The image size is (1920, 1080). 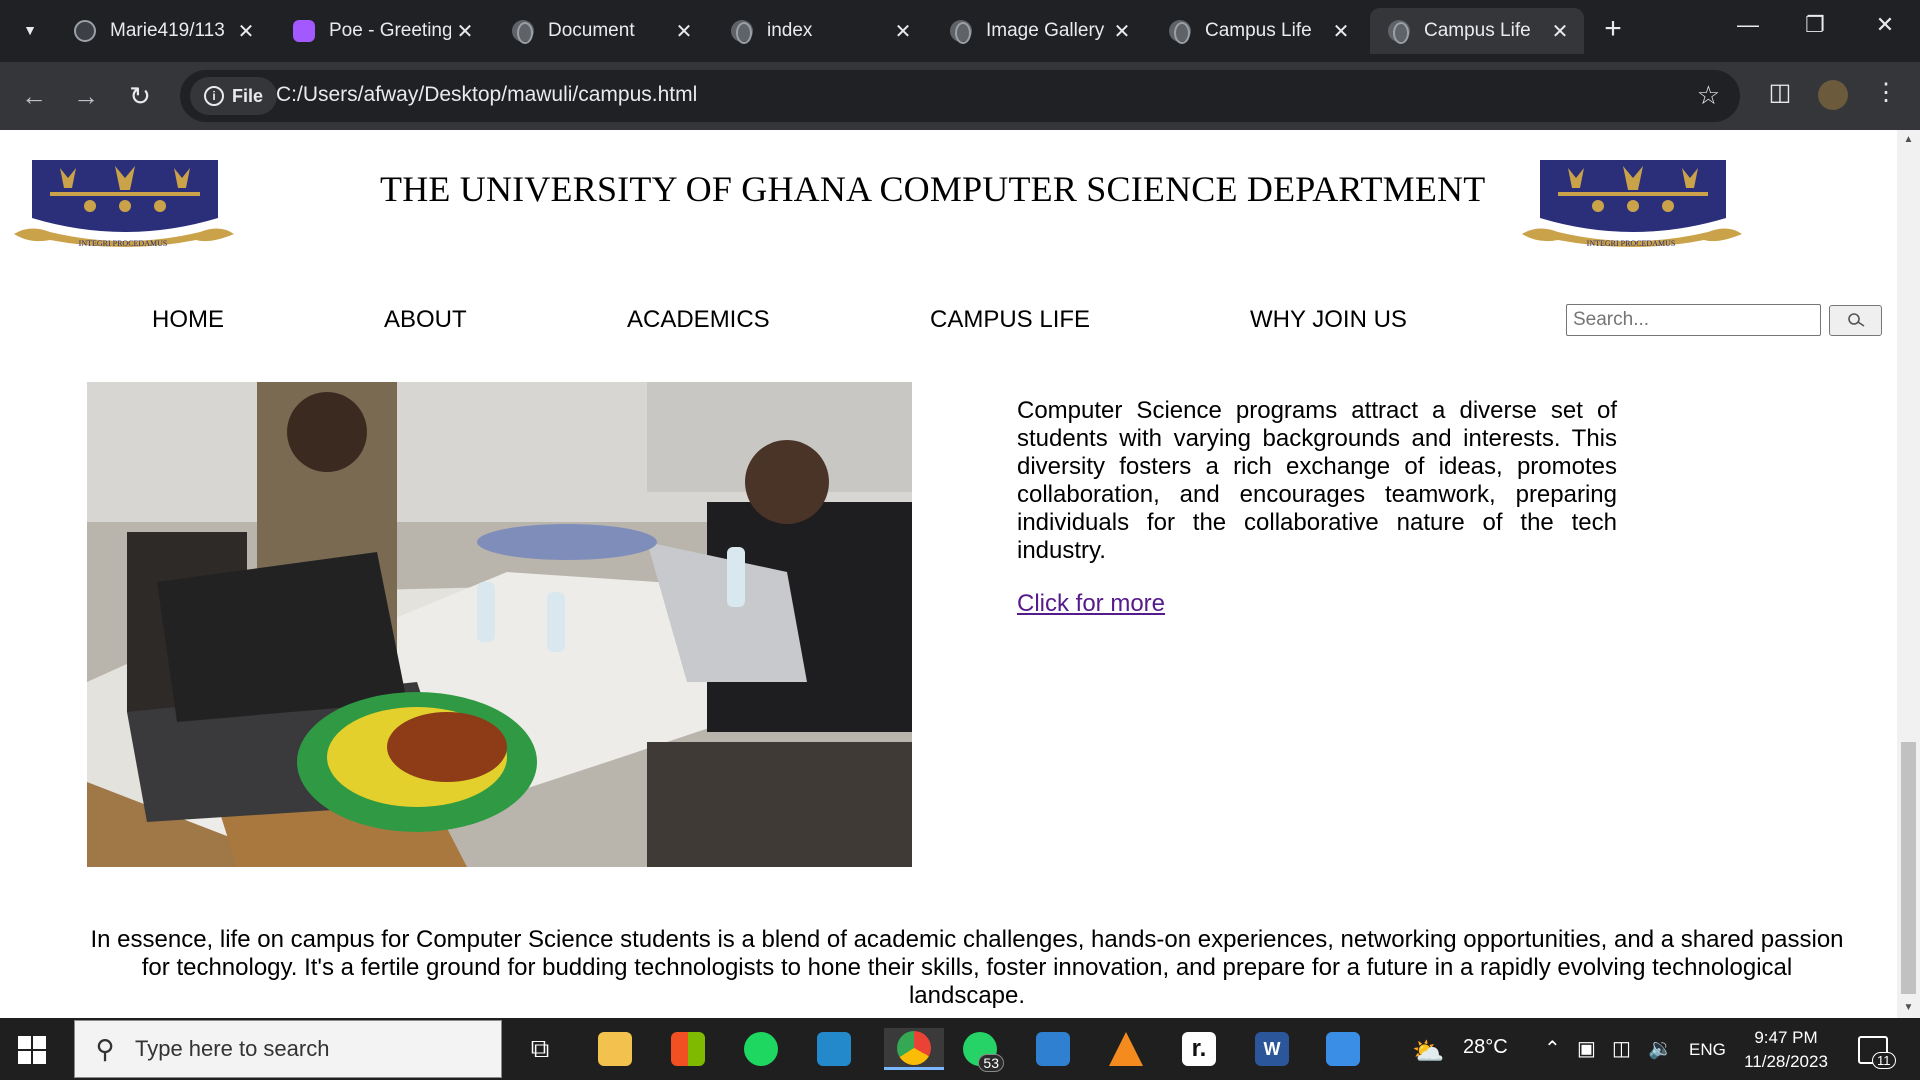 I want to click on tab-label: Poe - Greeting, so click(x=390, y=30).